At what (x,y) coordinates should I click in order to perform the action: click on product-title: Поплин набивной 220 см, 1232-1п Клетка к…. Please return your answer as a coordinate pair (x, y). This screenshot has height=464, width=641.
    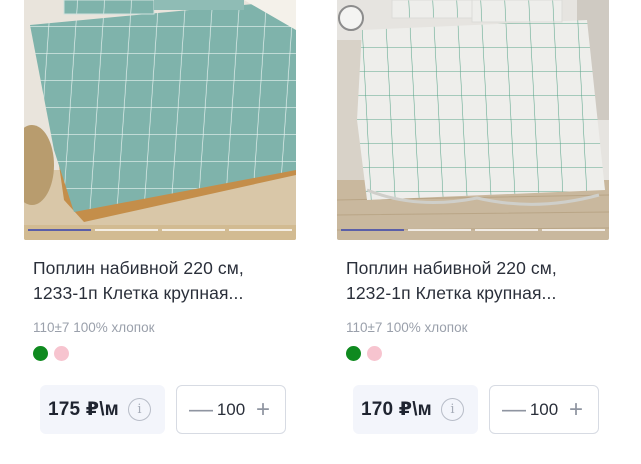
    Looking at the image, I should click on (477, 281).